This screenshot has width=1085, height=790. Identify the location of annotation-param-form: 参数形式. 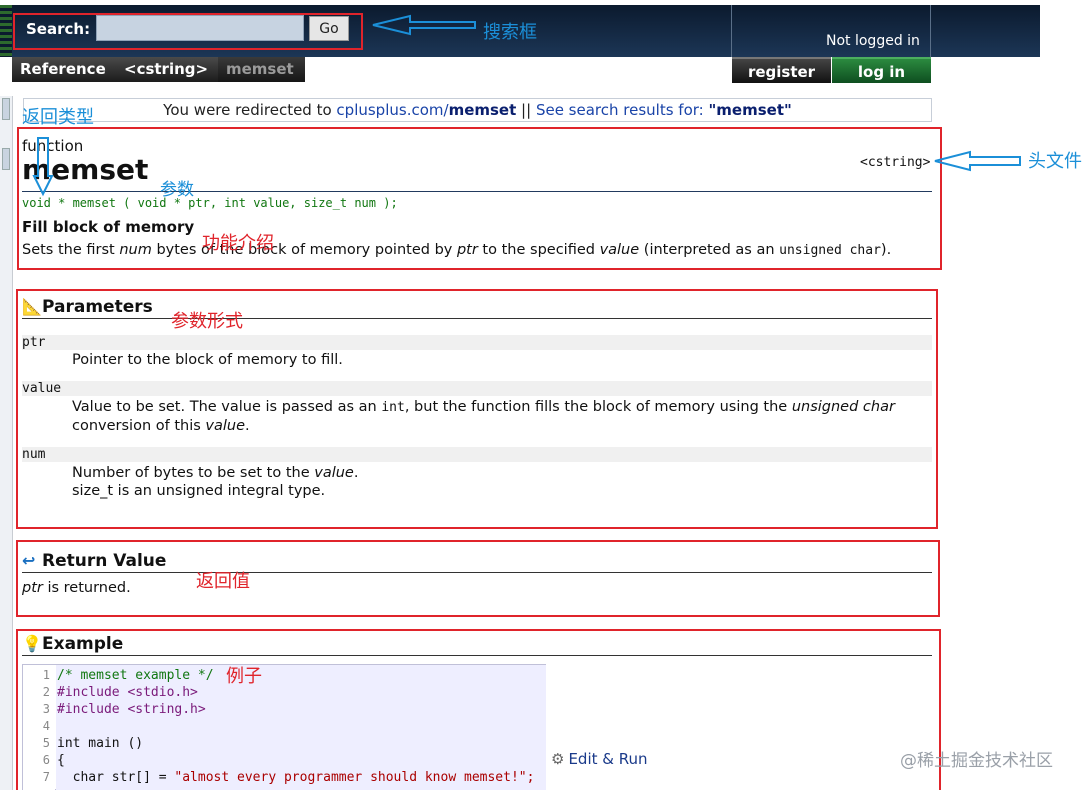
(207, 321).